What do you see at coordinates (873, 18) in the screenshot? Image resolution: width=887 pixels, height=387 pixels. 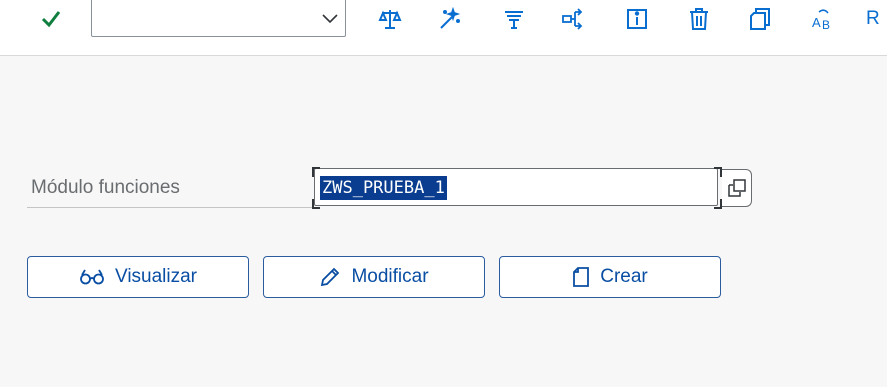 I see `cut-off-label: R` at bounding box center [873, 18].